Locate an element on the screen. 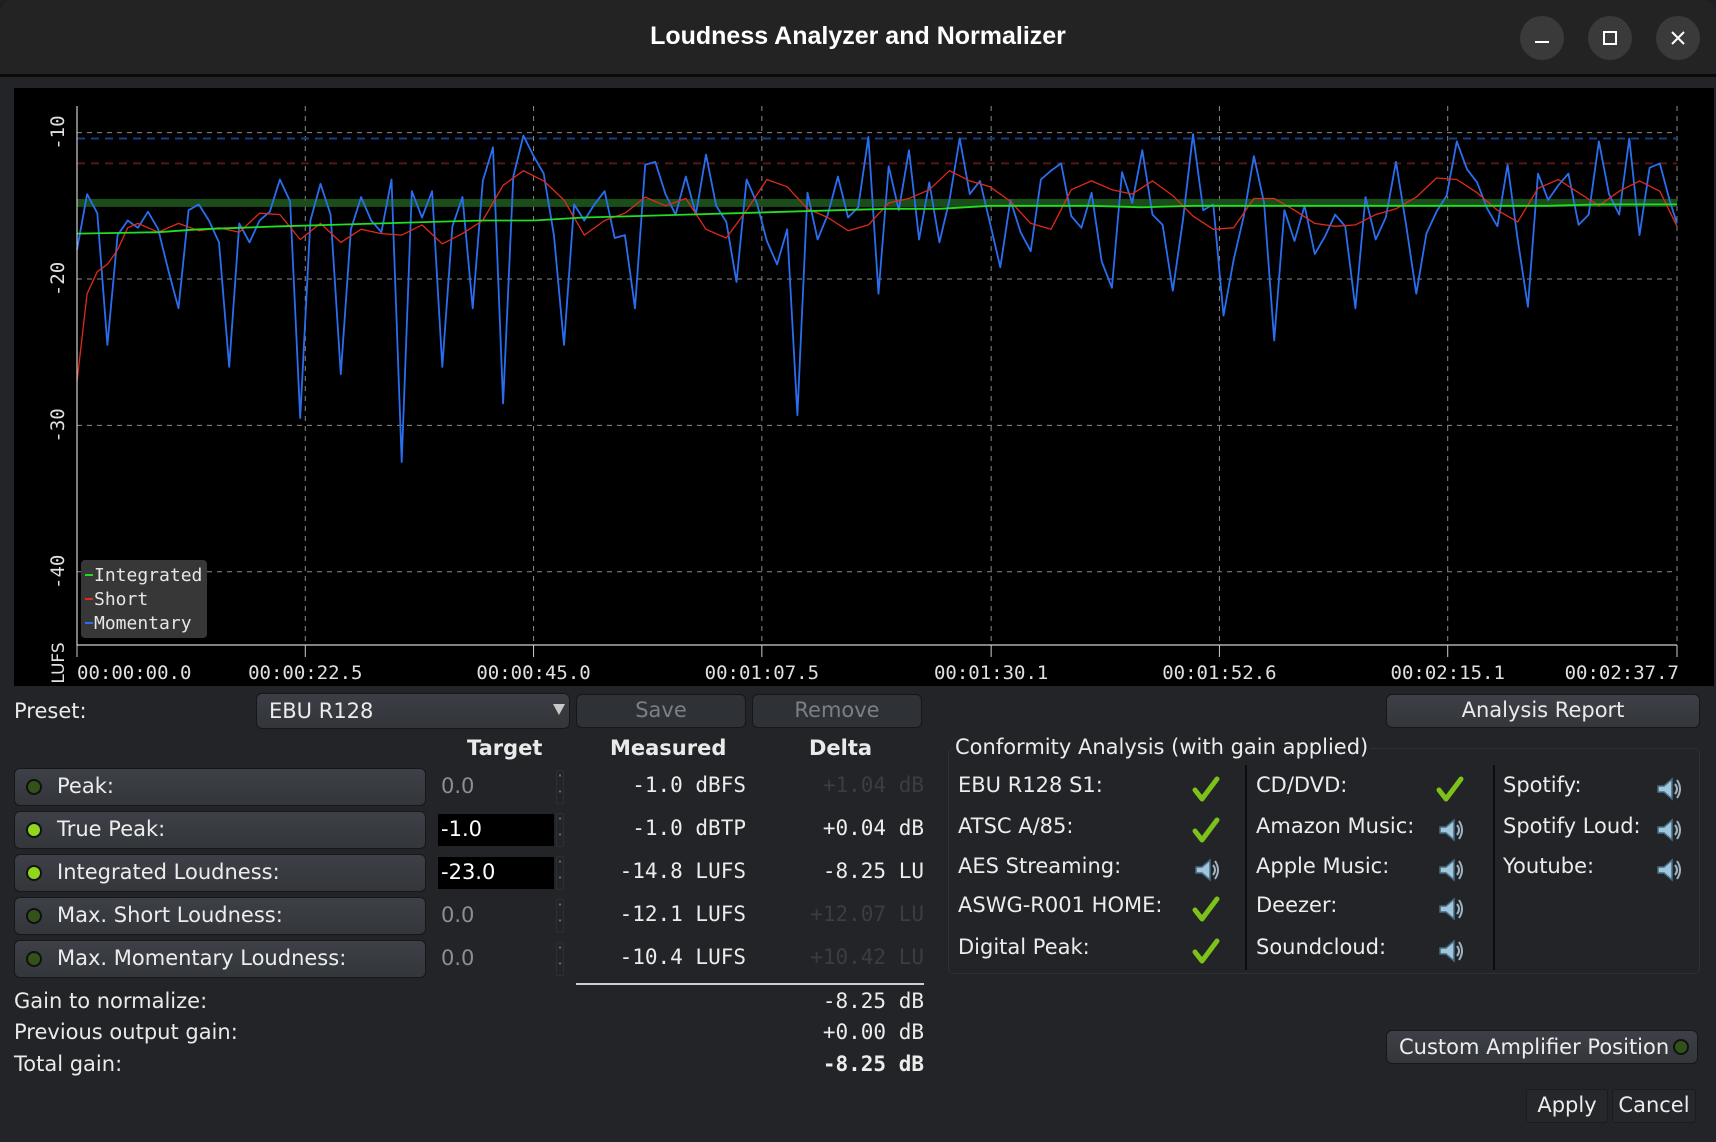 The image size is (1716, 1142). measured-separator is located at coordinates (750, 984).